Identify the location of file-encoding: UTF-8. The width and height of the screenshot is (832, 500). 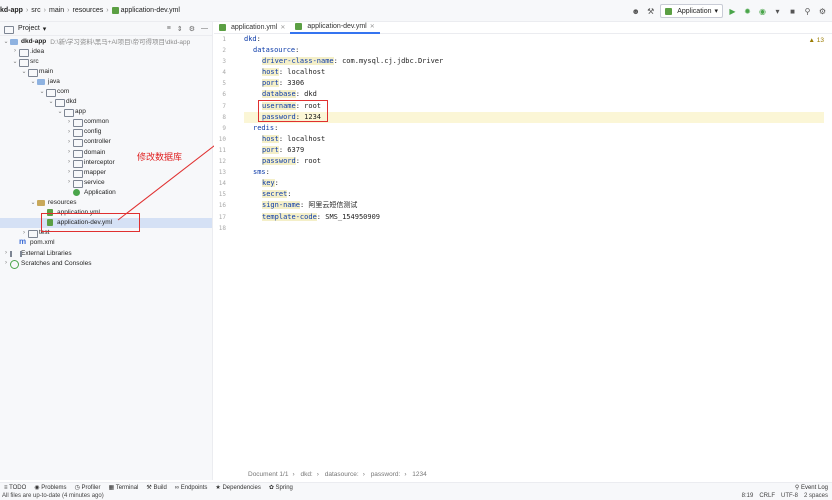
(789, 496).